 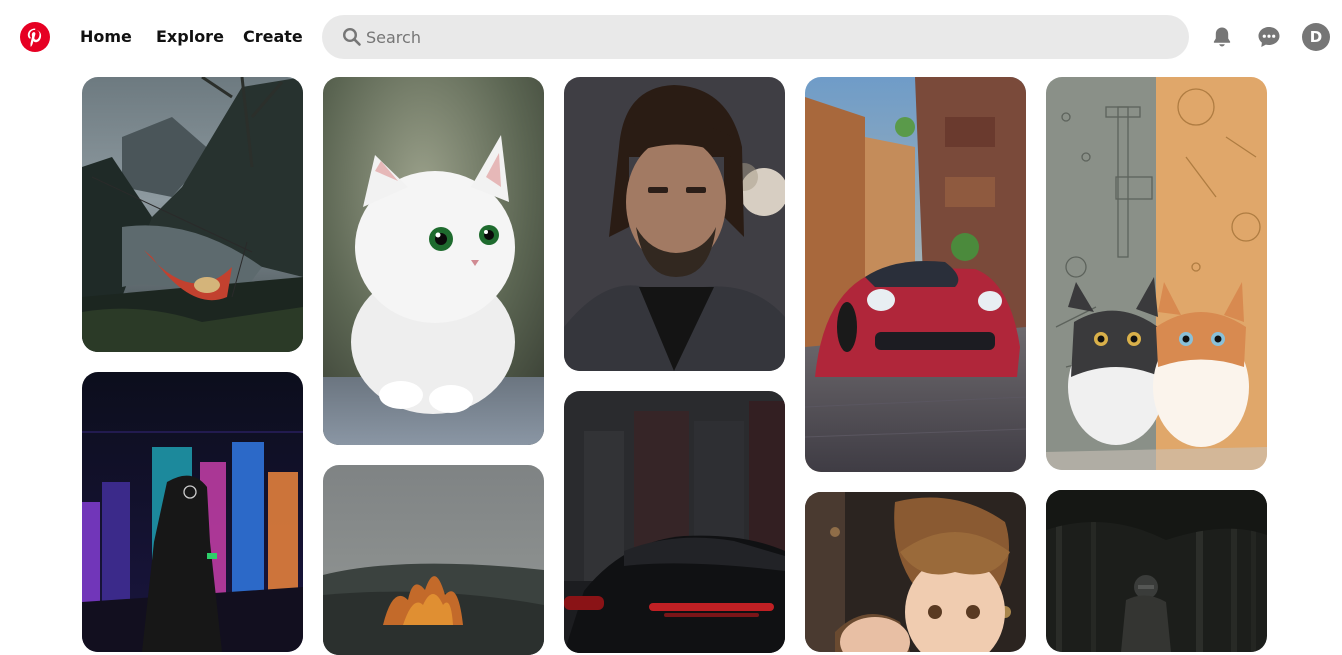 I want to click on pin-man-portrait-image, so click(x=674, y=224).